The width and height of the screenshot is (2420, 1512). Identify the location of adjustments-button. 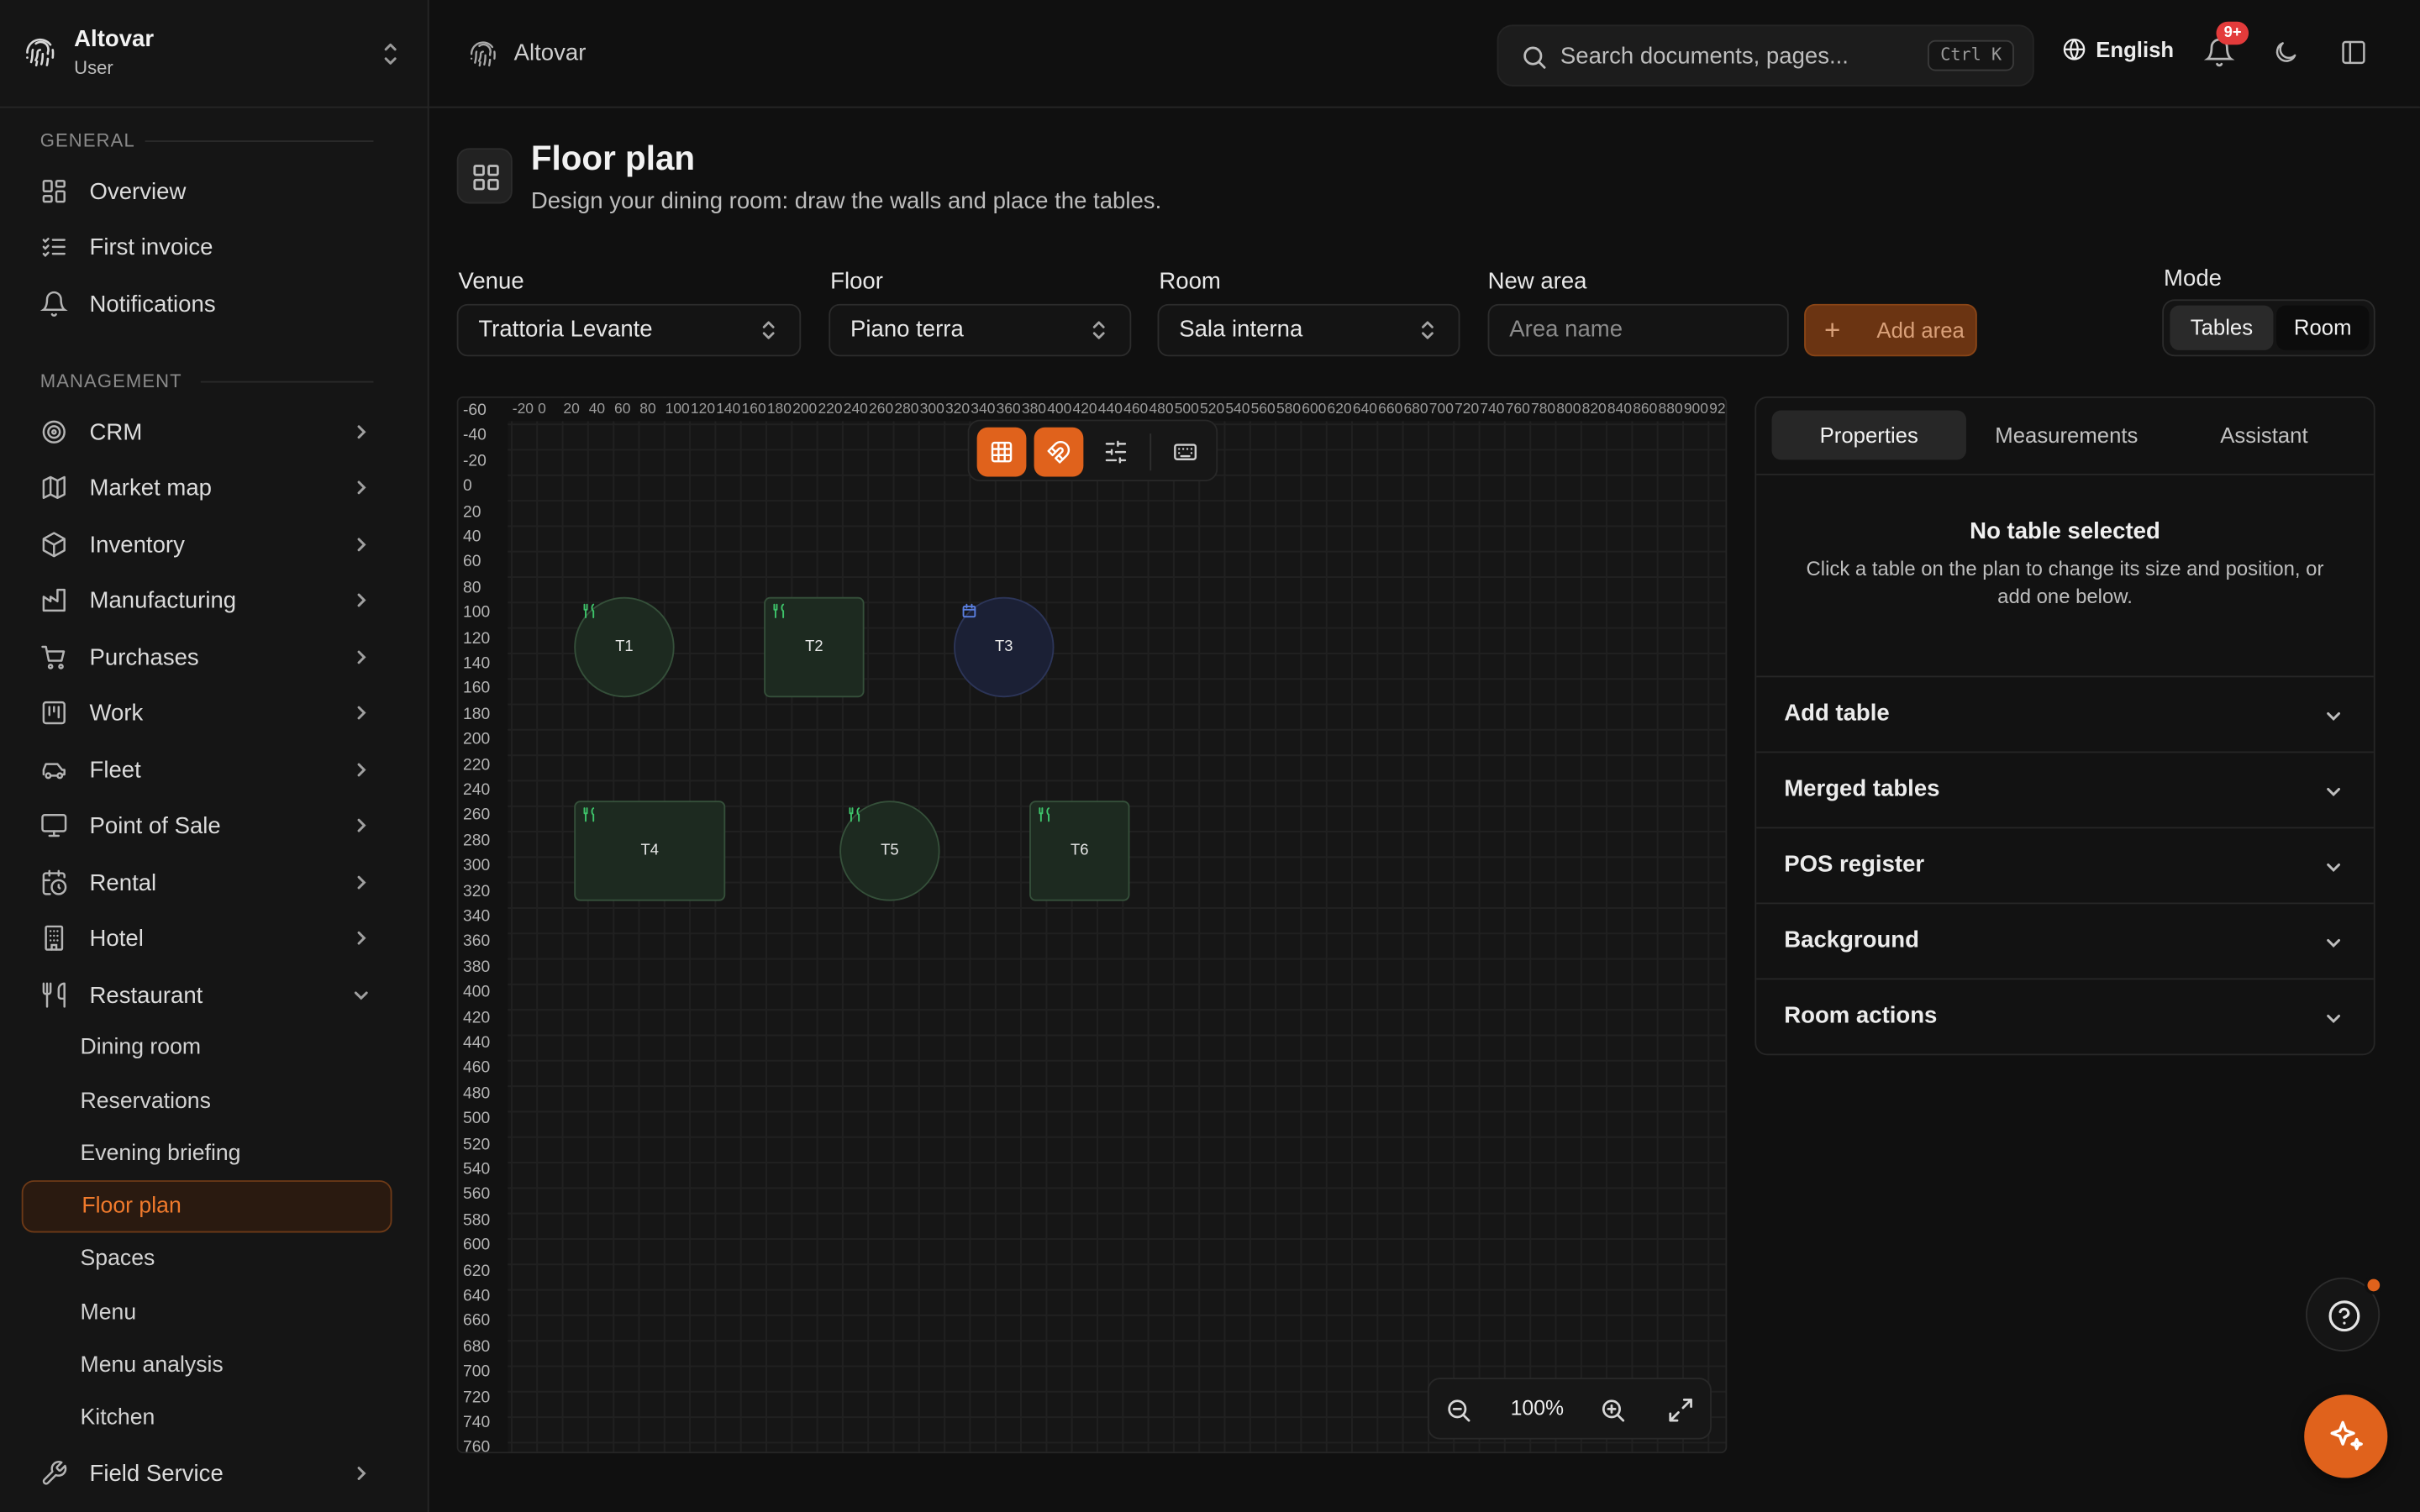
(1116, 452).